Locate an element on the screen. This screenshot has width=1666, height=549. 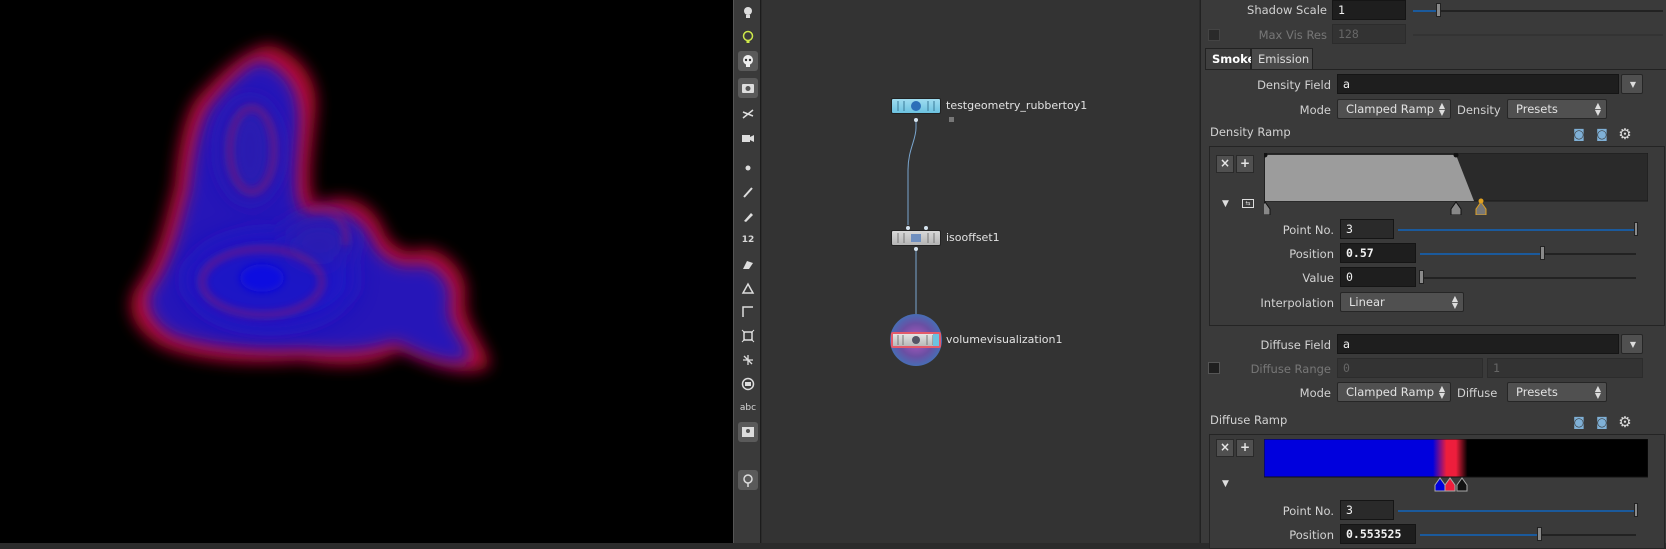
diffuse-point-no-label: Point No. is located at coordinates (1308, 511).